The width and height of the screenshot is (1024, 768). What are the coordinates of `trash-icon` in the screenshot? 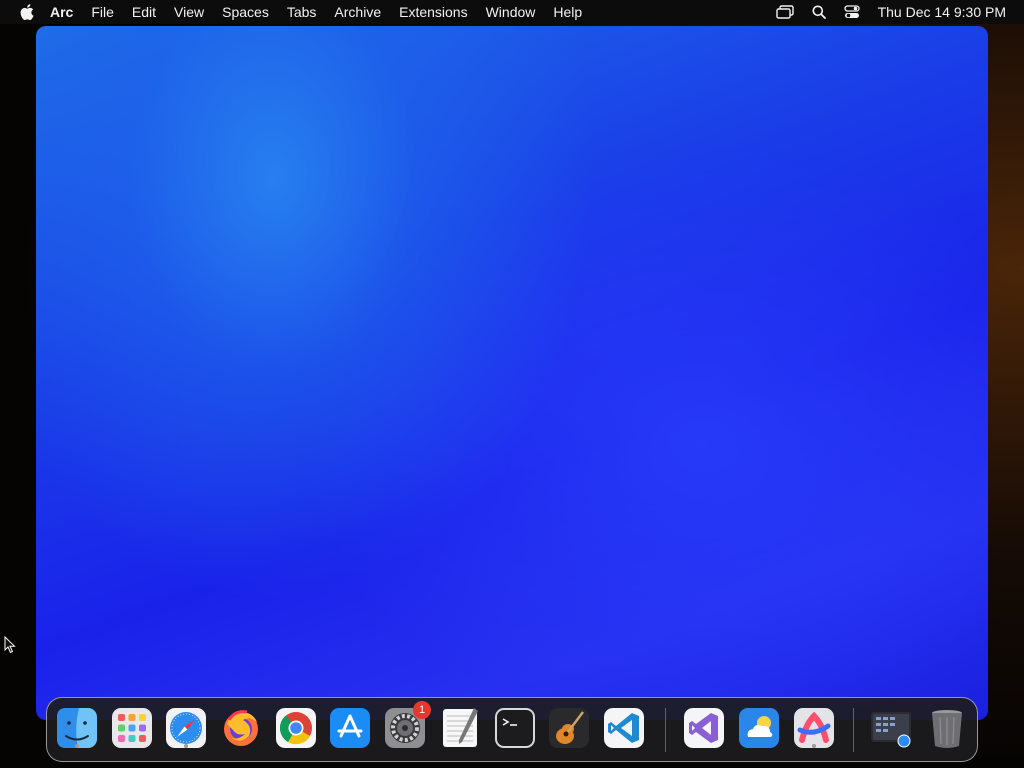 It's located at (947, 729).